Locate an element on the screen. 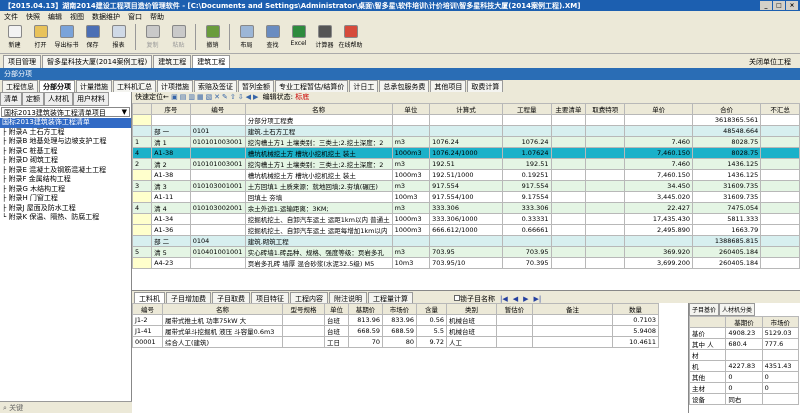  table-cell: 7,460.150 is located at coordinates (659, 153).